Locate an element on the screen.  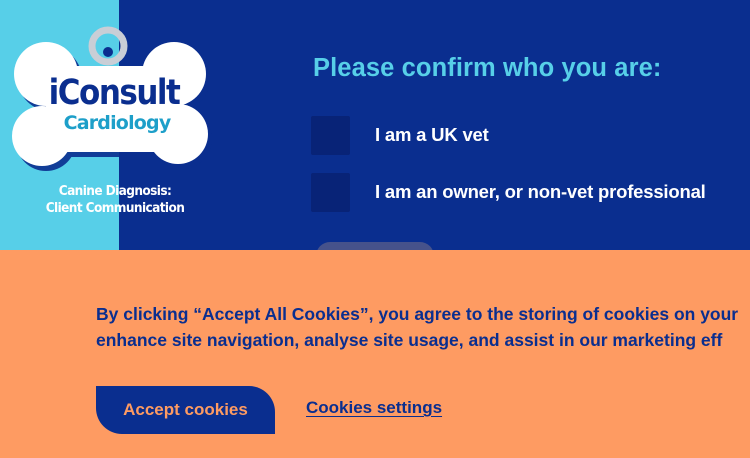
logo-tagline: Canine Diagnosis: Client Communication is located at coordinates (115, 200).